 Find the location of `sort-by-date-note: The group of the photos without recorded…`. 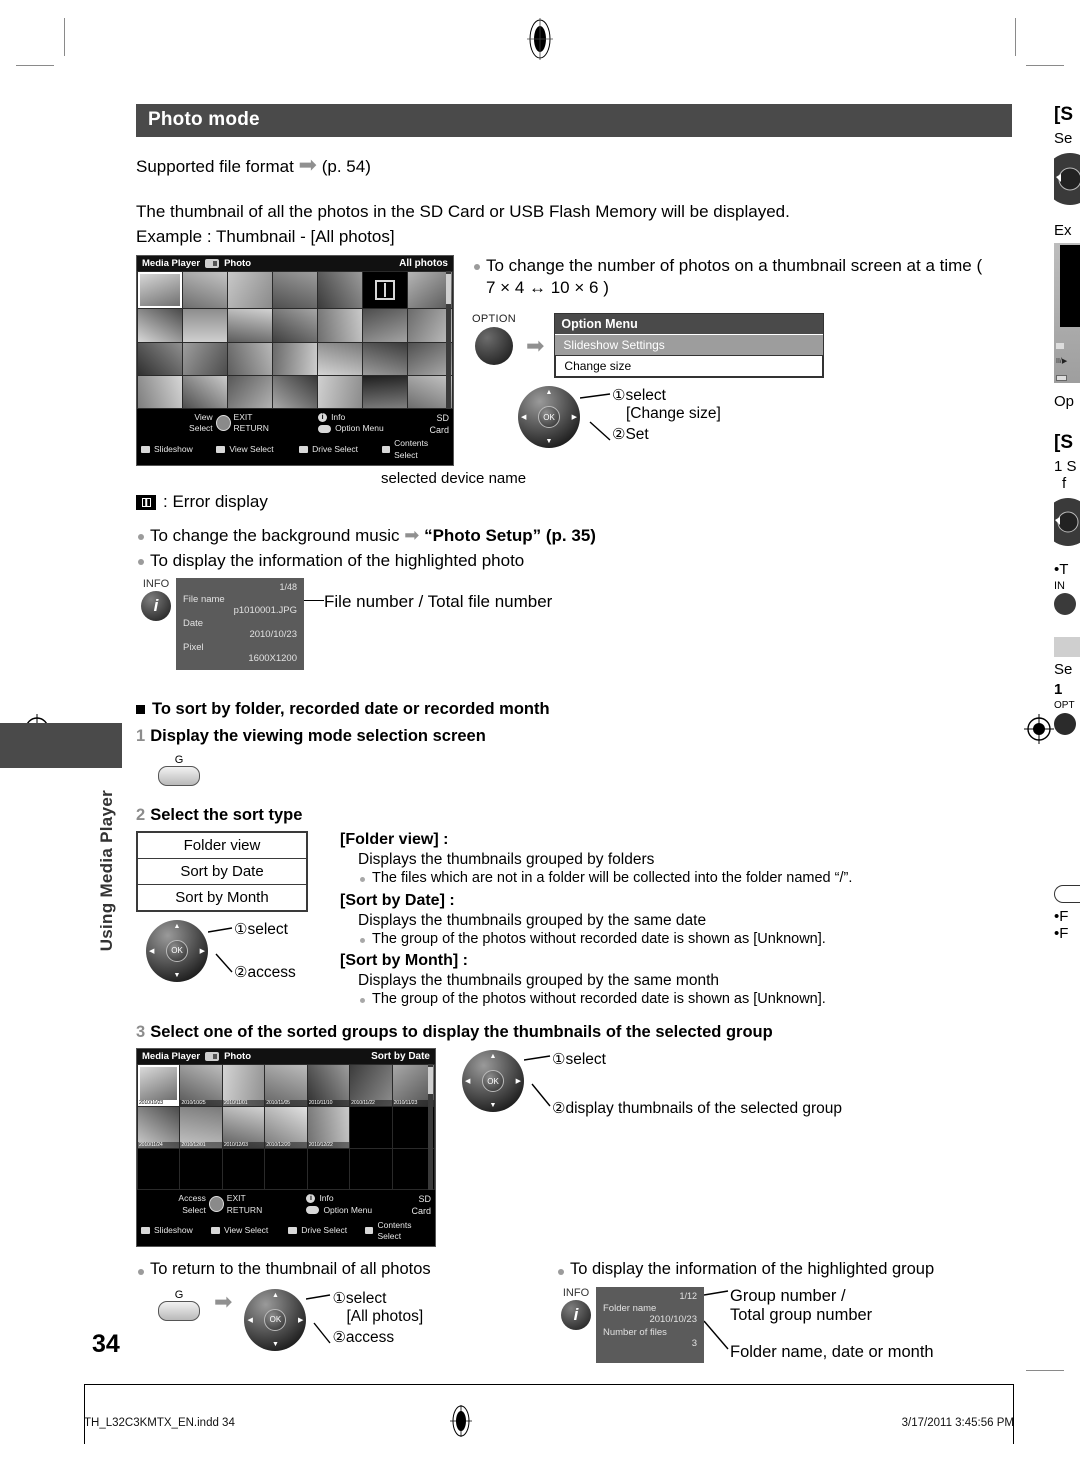

sort-by-date-note: The group of the photos without recorded… is located at coordinates (685, 939).